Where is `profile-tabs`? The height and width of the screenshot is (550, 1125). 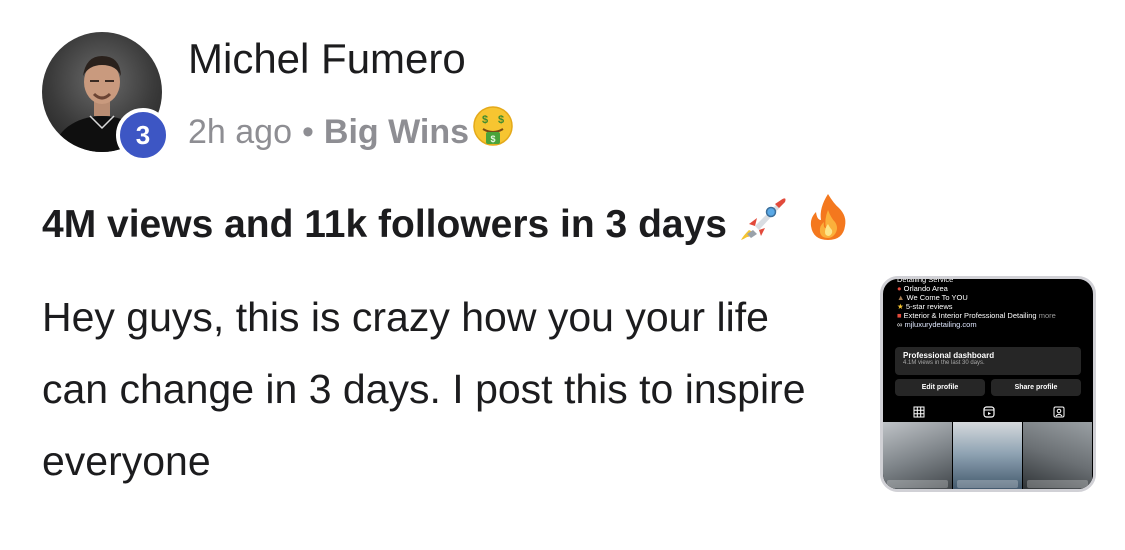 profile-tabs is located at coordinates (988, 412).